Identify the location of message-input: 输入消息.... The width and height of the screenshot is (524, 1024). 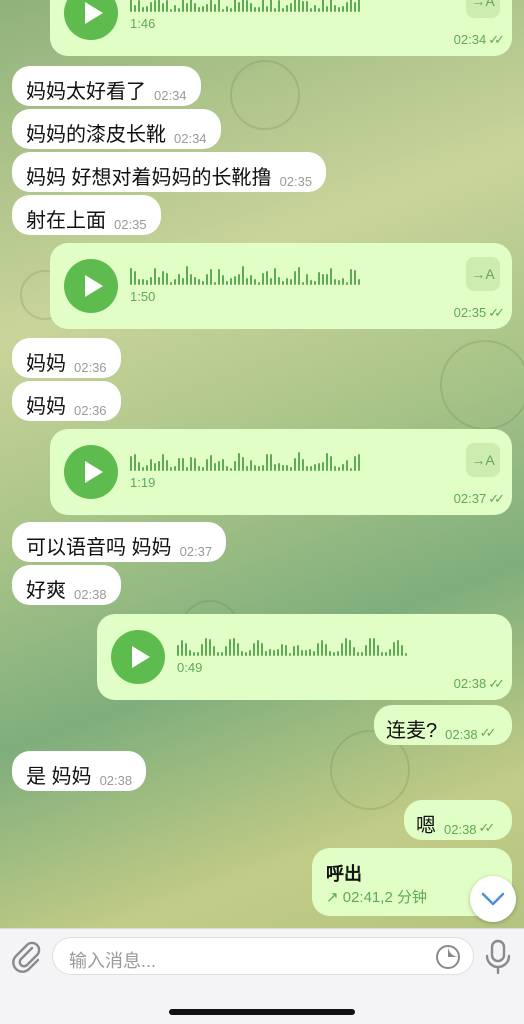
(263, 956).